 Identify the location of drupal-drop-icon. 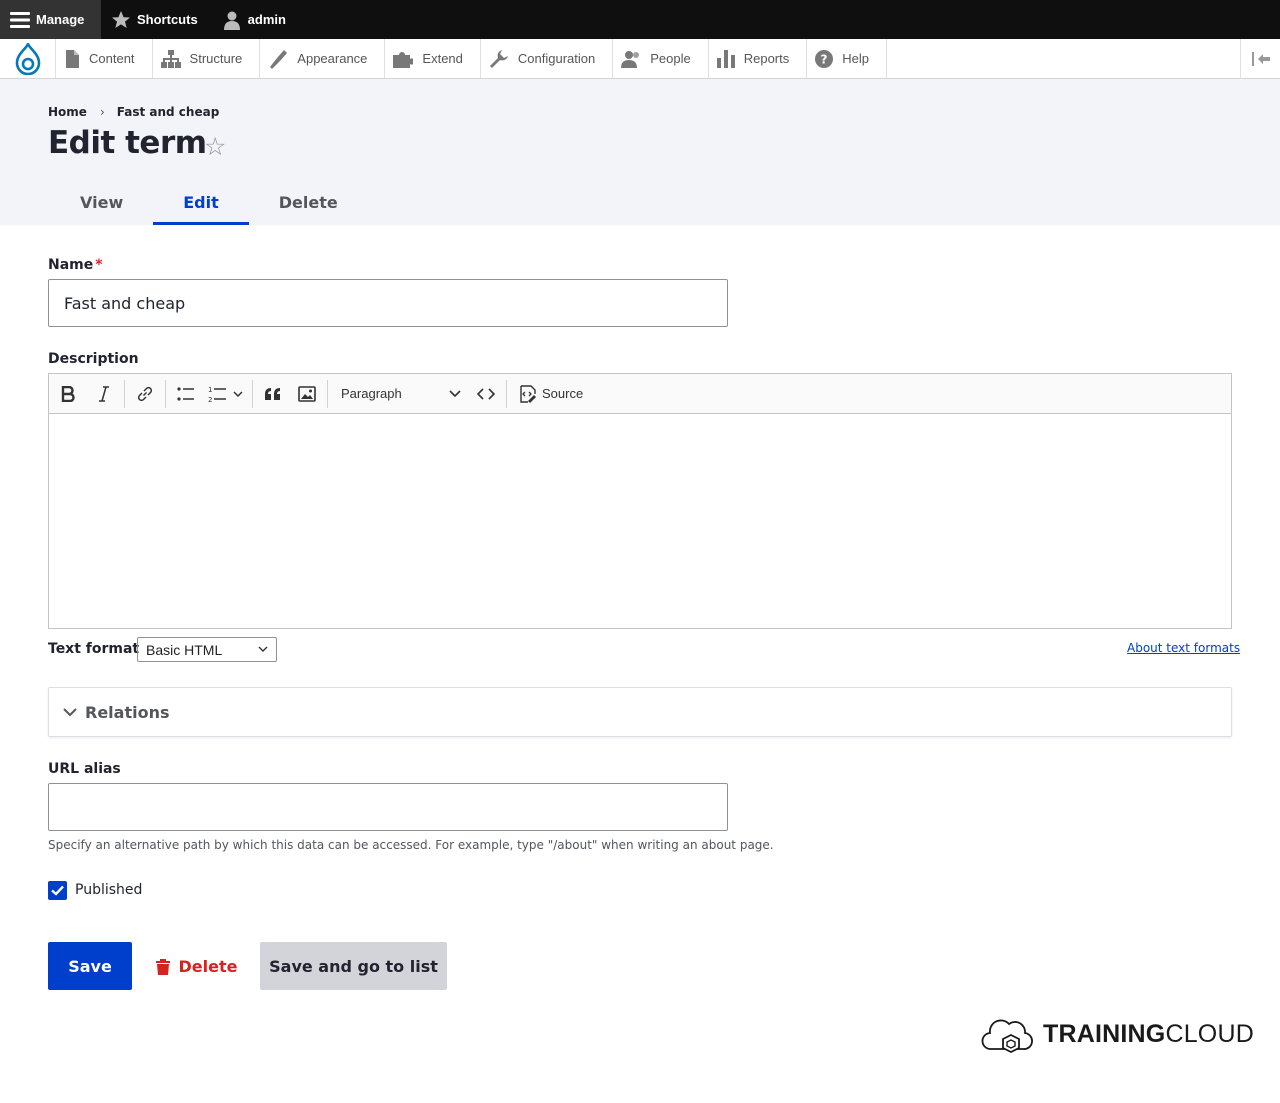
(27, 58).